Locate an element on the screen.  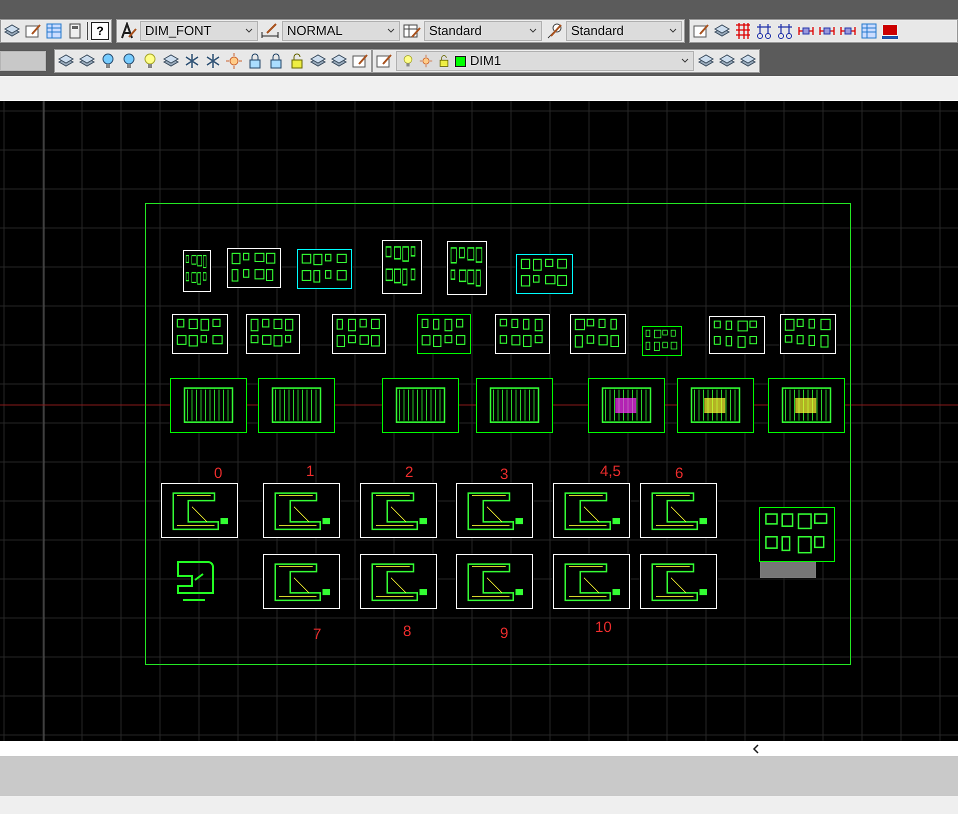
table-style-icon is located at coordinates (412, 31).